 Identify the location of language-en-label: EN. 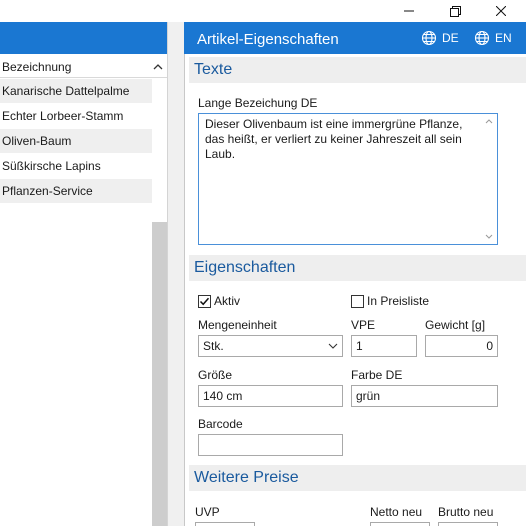
(503, 38).